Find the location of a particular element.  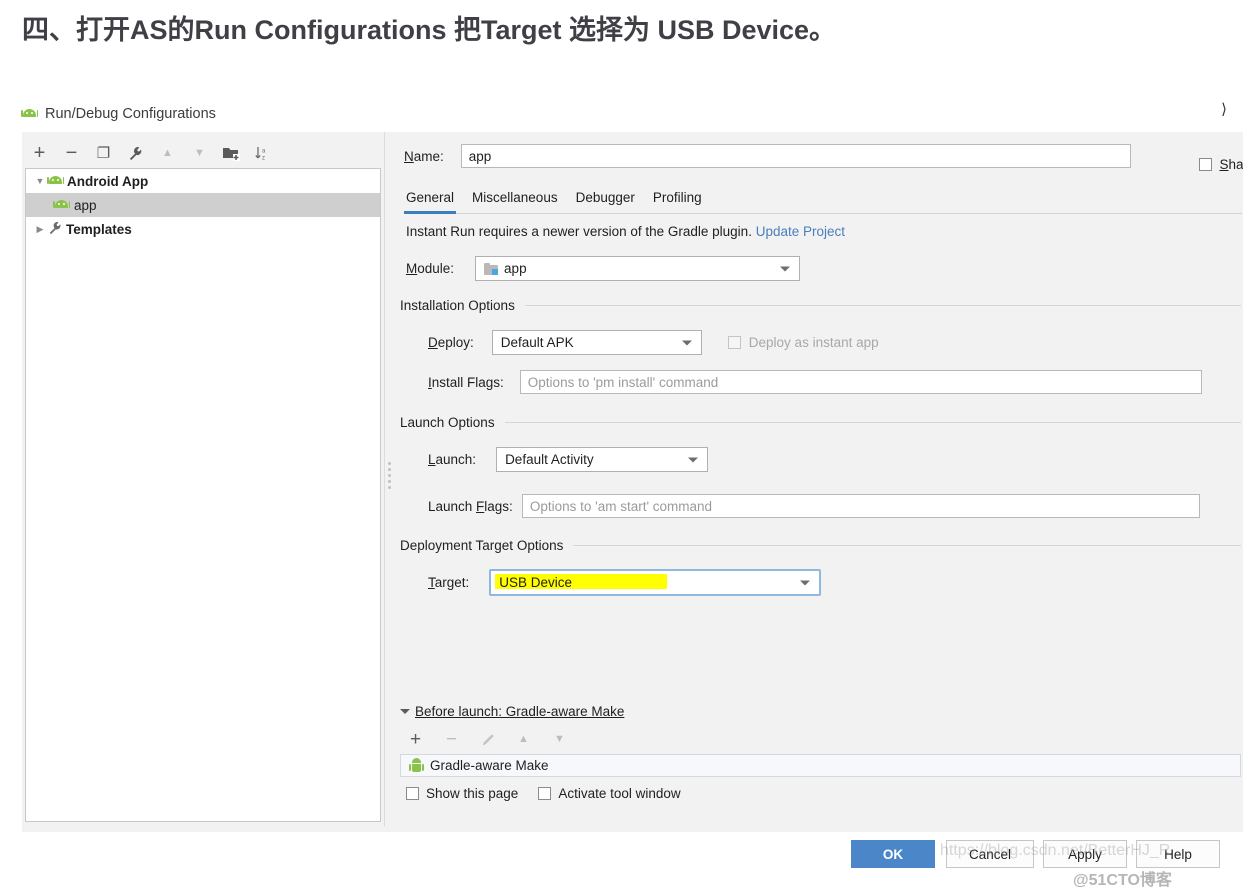

tab-general: General is located at coordinates (430, 201).